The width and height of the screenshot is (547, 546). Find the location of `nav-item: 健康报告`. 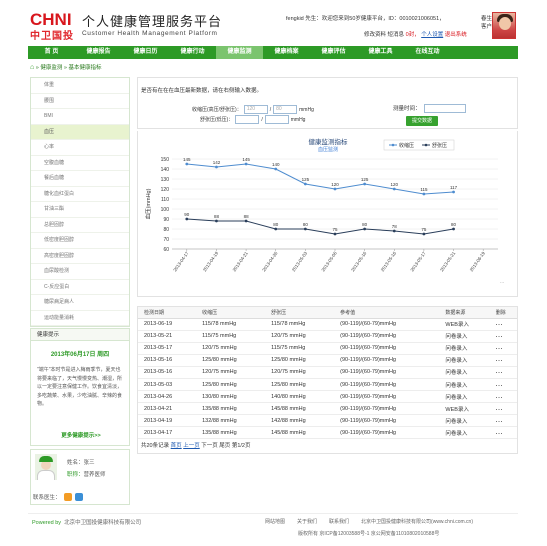

nav-item: 健康报告 is located at coordinates (98, 52).